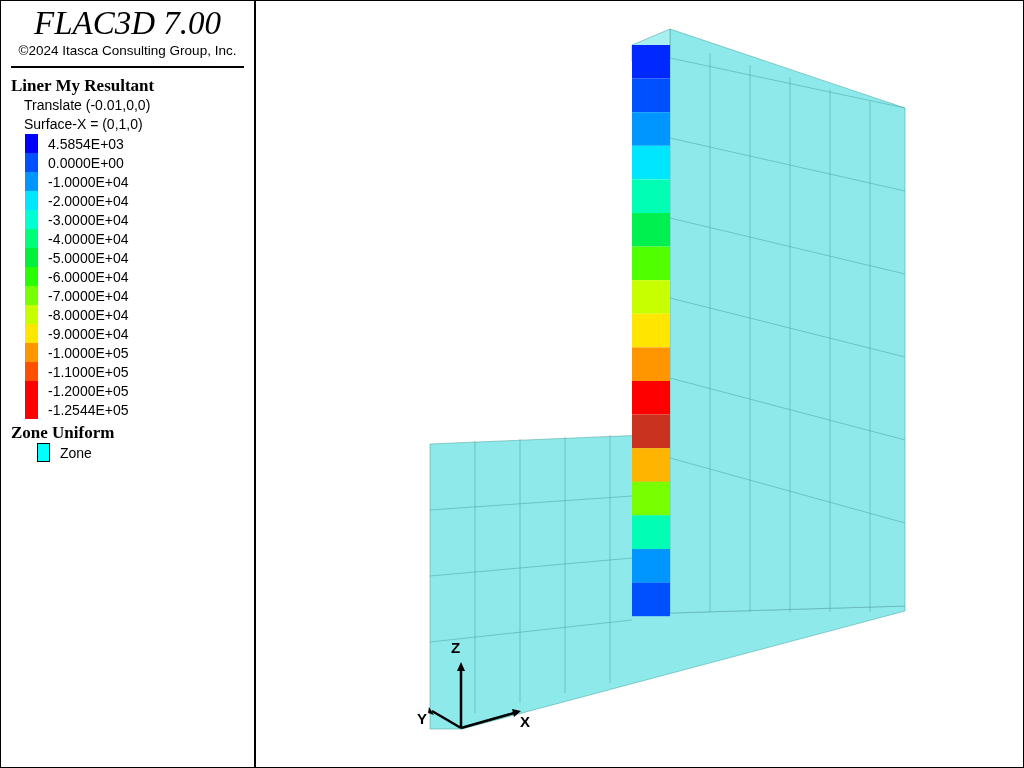 This screenshot has width=1024, height=768. Describe the element at coordinates (88, 314) in the screenshot. I see `legend-label: -8.0000E+04` at that location.